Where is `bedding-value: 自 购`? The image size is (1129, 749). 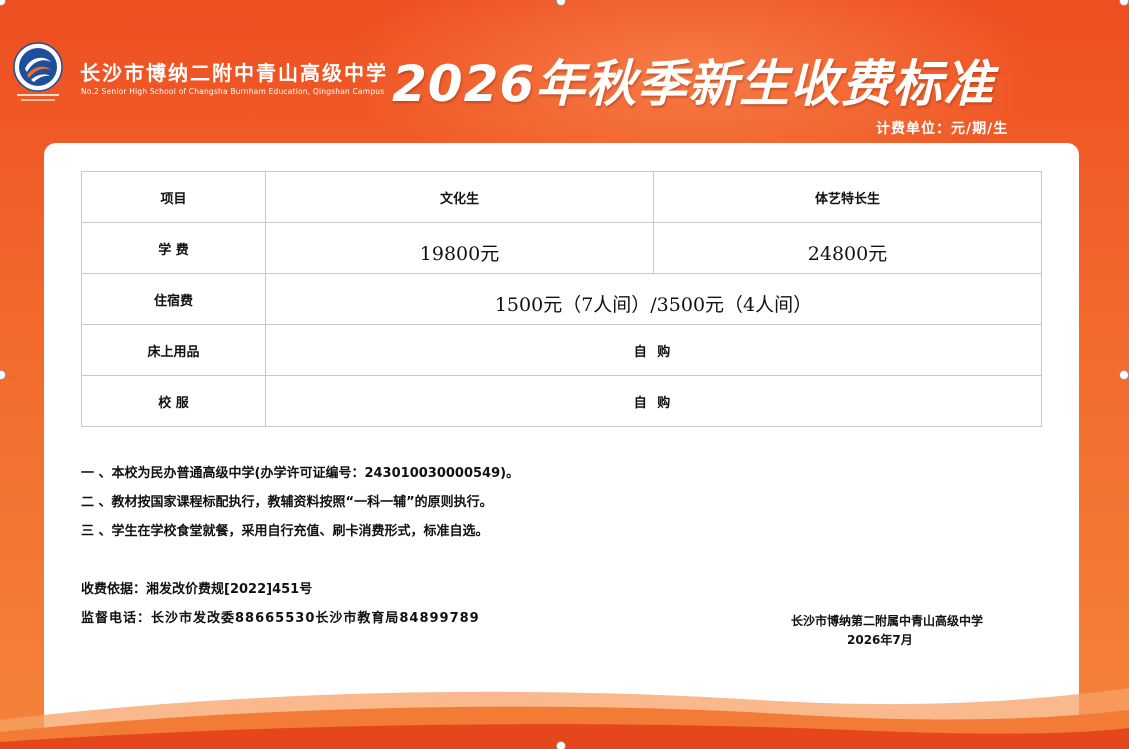 bedding-value: 自 购 is located at coordinates (653, 350).